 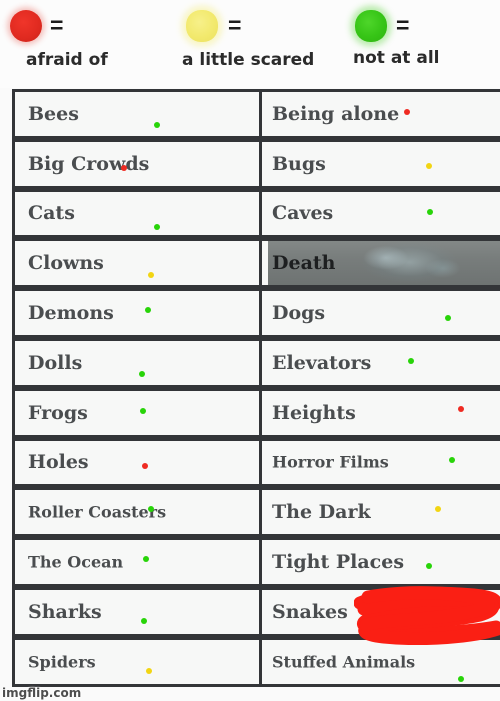 I want to click on table-cell: Horror Films, so click(x=381, y=462).